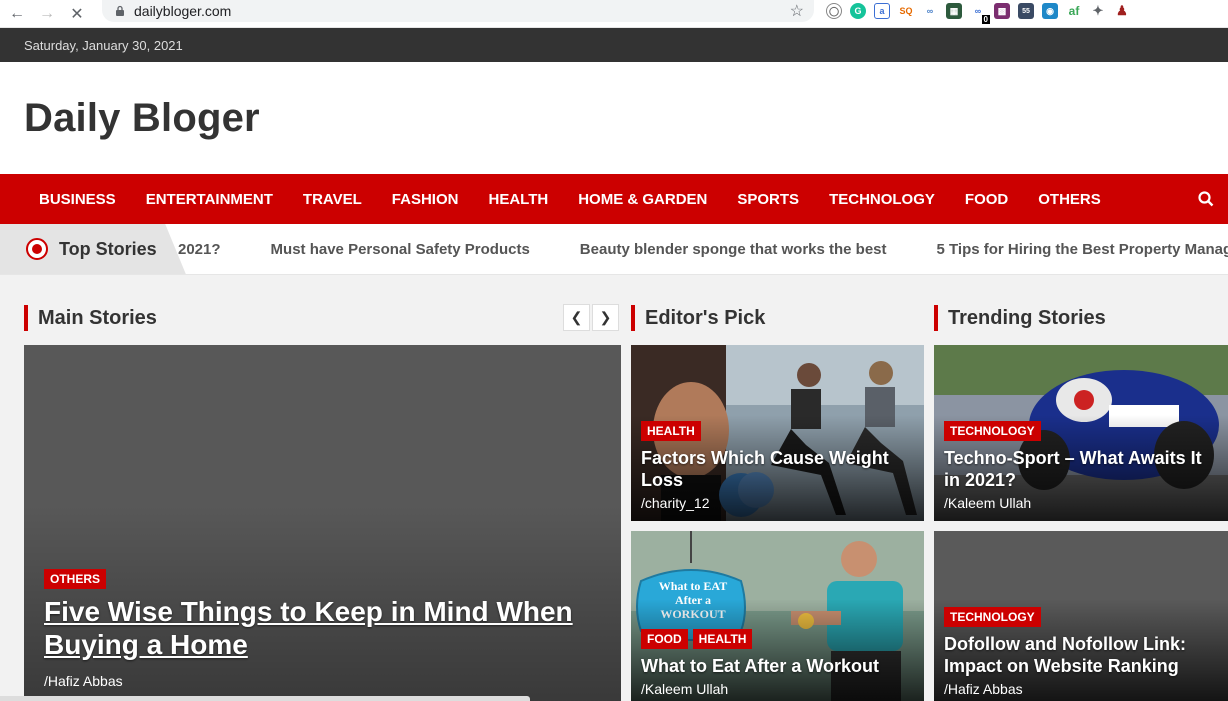 This screenshot has height=701, width=1228. I want to click on nav-item-business: BUSINESS, so click(77, 199).